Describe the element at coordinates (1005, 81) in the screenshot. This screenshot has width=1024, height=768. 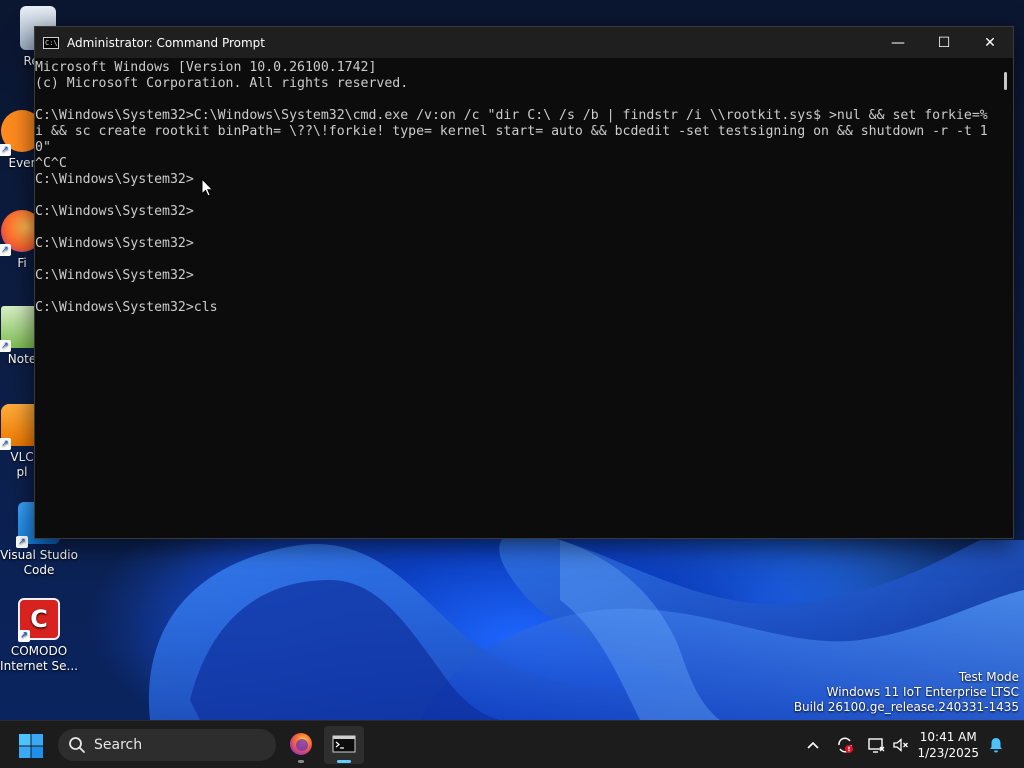
I see `scrollbar-thumb` at that location.